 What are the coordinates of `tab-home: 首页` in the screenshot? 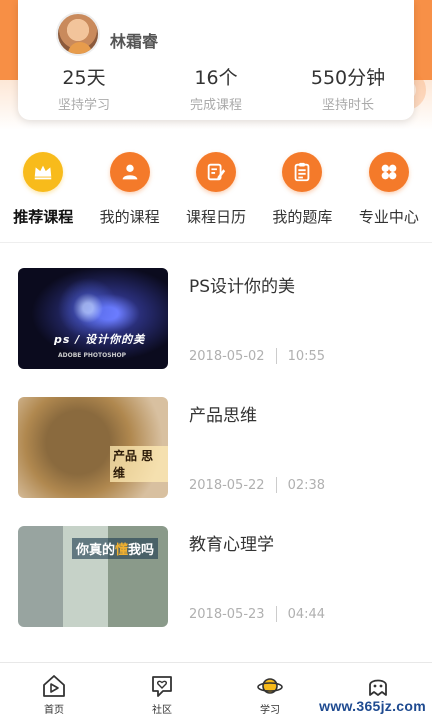 It's located at (54, 691).